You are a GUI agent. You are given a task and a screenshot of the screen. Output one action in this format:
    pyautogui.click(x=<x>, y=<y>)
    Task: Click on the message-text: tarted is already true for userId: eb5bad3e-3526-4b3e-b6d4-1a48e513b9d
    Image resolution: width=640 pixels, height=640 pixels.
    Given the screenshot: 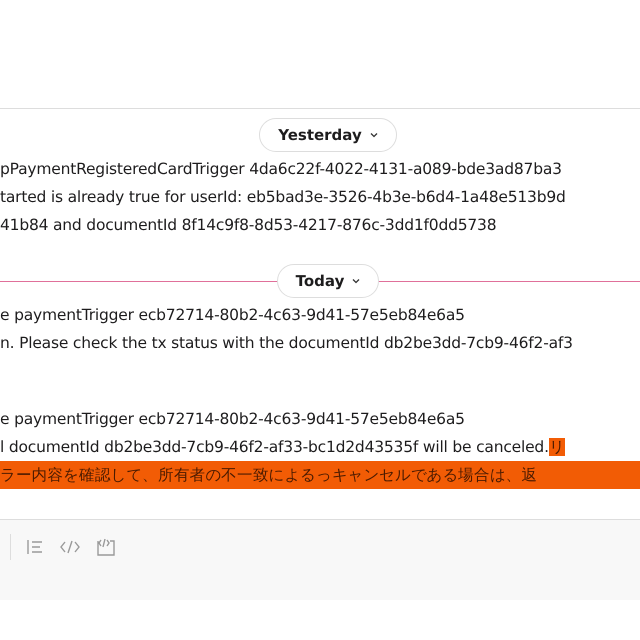 What is the action you would take?
    pyautogui.click(x=283, y=197)
    